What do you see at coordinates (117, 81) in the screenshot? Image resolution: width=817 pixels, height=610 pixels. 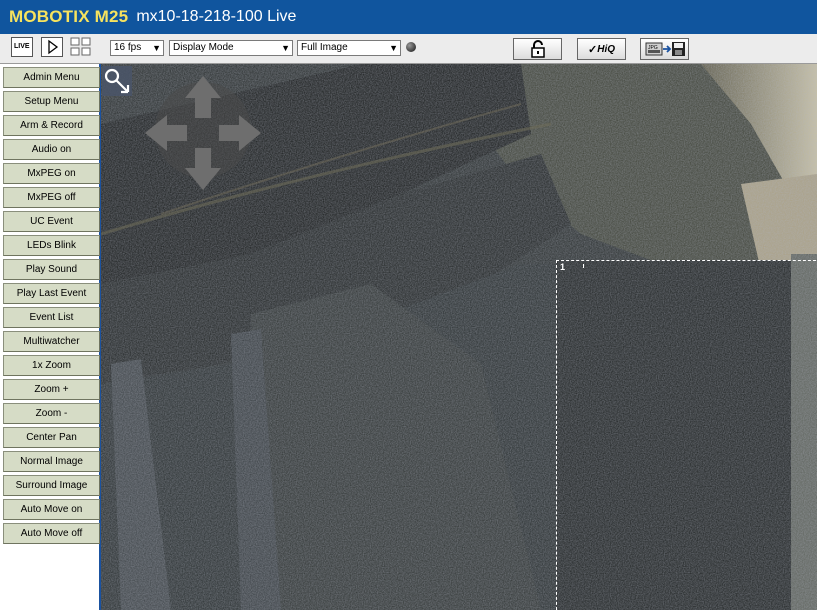 I see `zoom-corner-icon` at bounding box center [117, 81].